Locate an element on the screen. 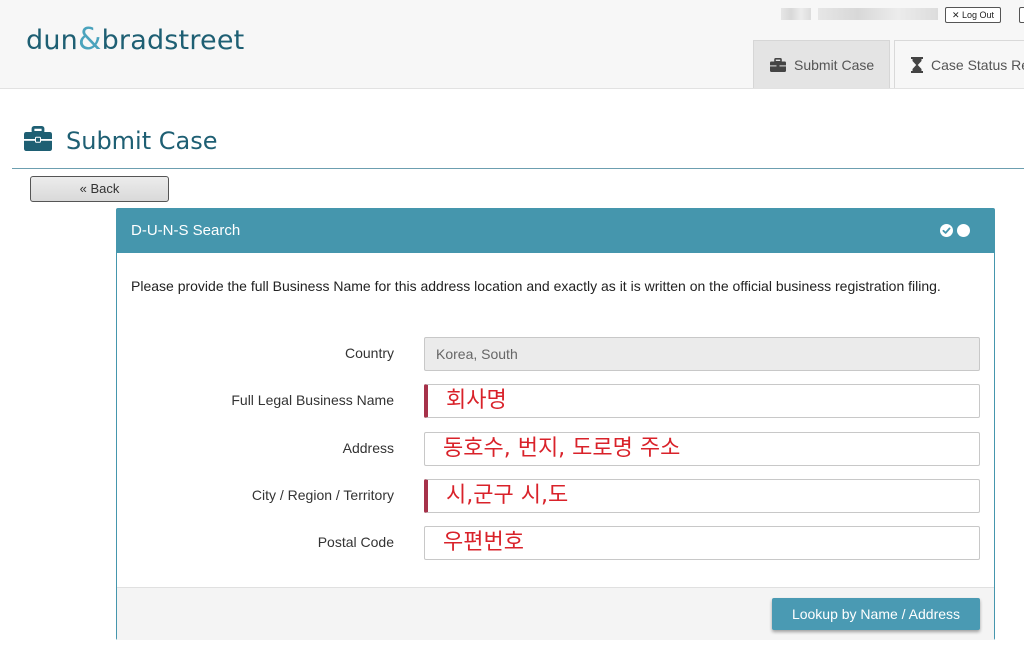  check-dot-icon is located at coordinates (946, 230).